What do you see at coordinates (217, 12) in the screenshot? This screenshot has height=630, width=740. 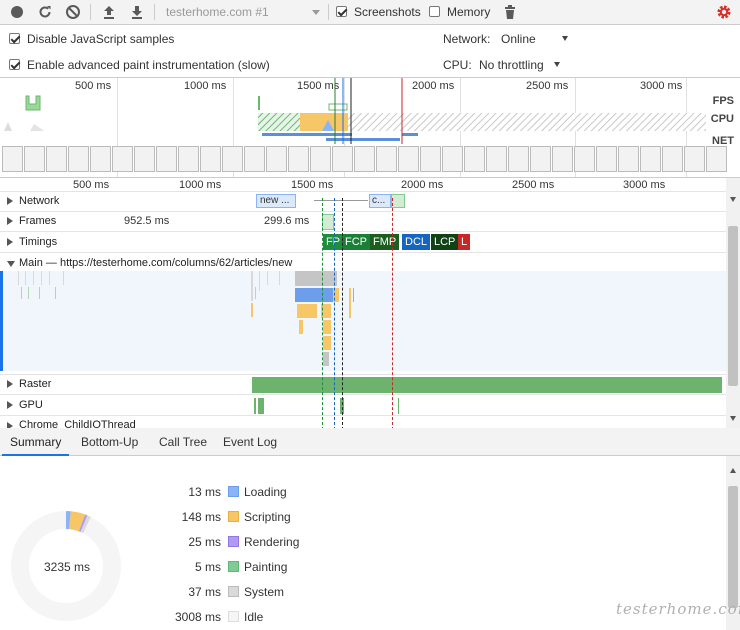 I see `recording-select-value: testerhome.com #1` at bounding box center [217, 12].